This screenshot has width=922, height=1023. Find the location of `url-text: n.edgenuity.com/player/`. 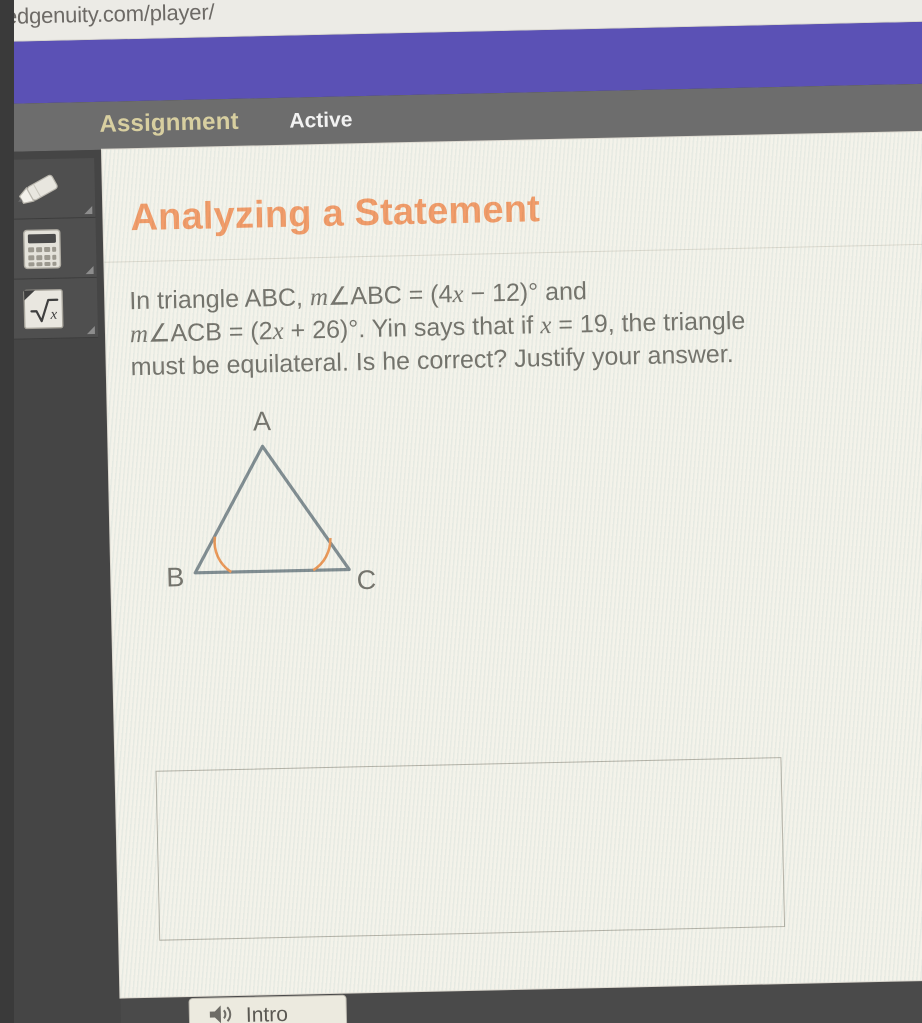

url-text: n.edgenuity.com/player/ is located at coordinates (107, 15).